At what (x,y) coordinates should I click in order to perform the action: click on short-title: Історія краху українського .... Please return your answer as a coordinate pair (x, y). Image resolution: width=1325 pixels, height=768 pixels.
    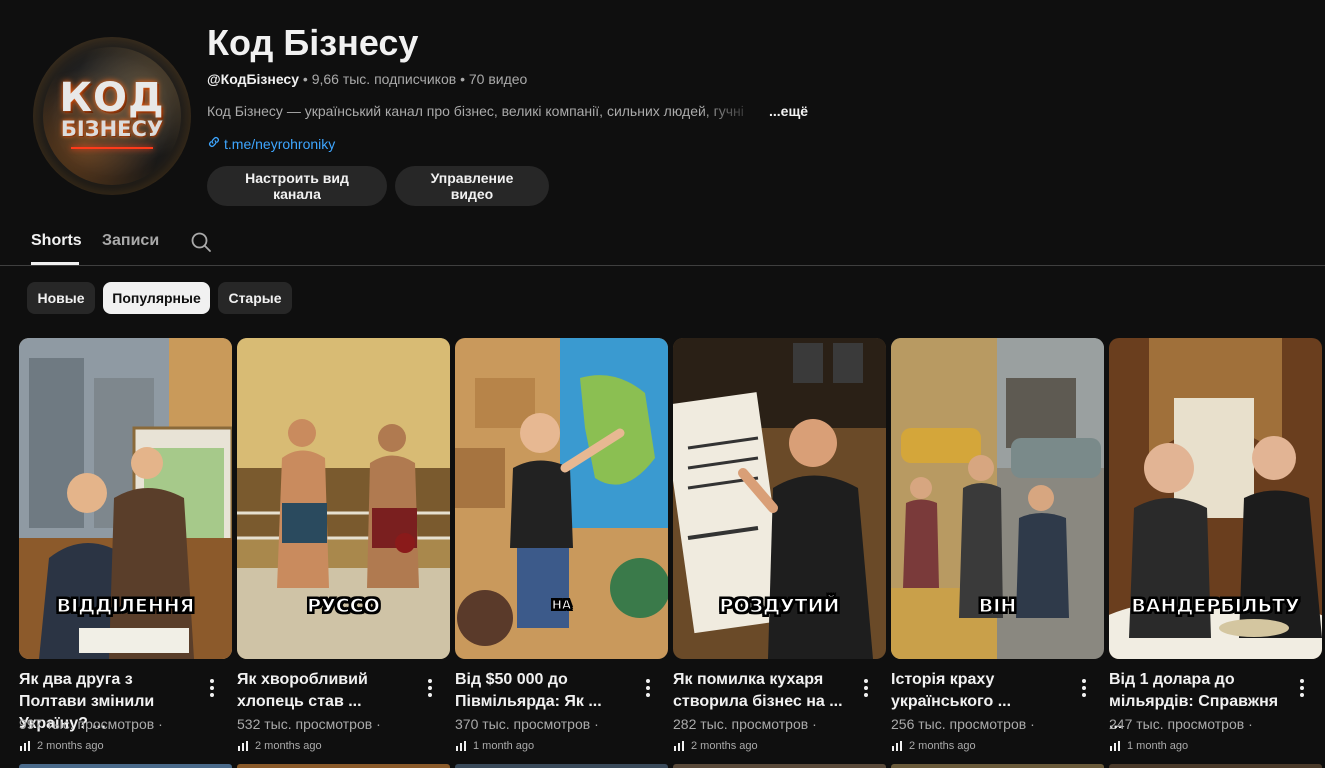
    Looking at the image, I should click on (983, 691).